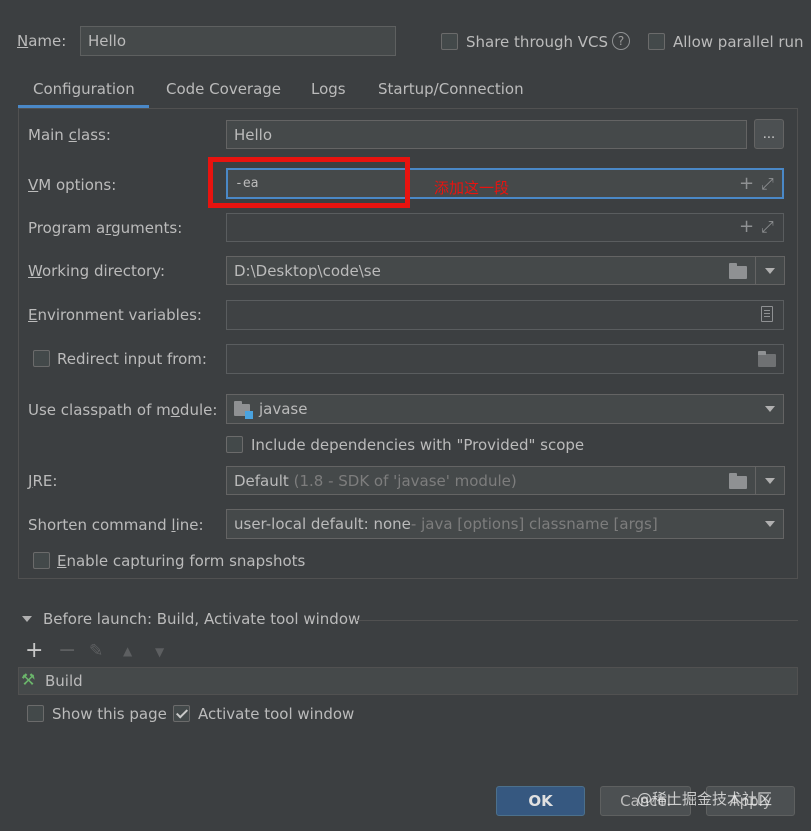 This screenshot has height=831, width=811. Describe the element at coordinates (41, 560) in the screenshot. I see `enable-capturing-checkbox` at that location.